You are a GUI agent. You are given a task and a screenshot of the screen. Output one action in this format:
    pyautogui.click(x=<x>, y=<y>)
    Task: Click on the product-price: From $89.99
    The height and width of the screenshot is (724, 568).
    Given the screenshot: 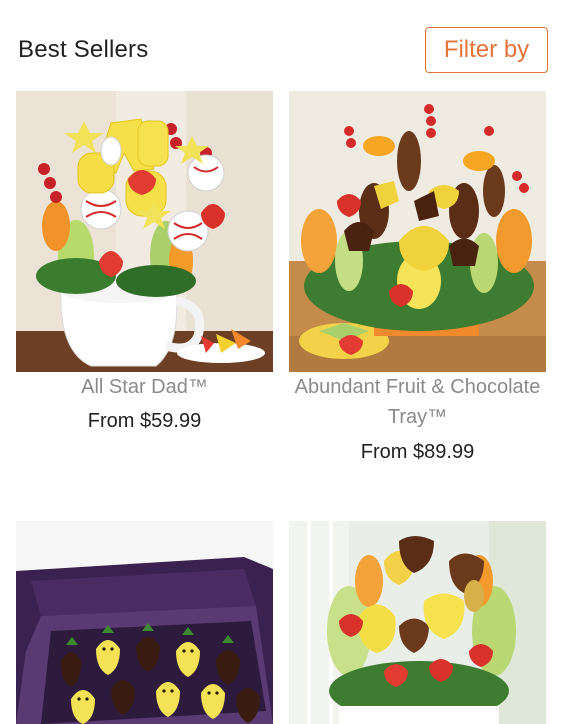 What is the action you would take?
    pyautogui.click(x=417, y=452)
    